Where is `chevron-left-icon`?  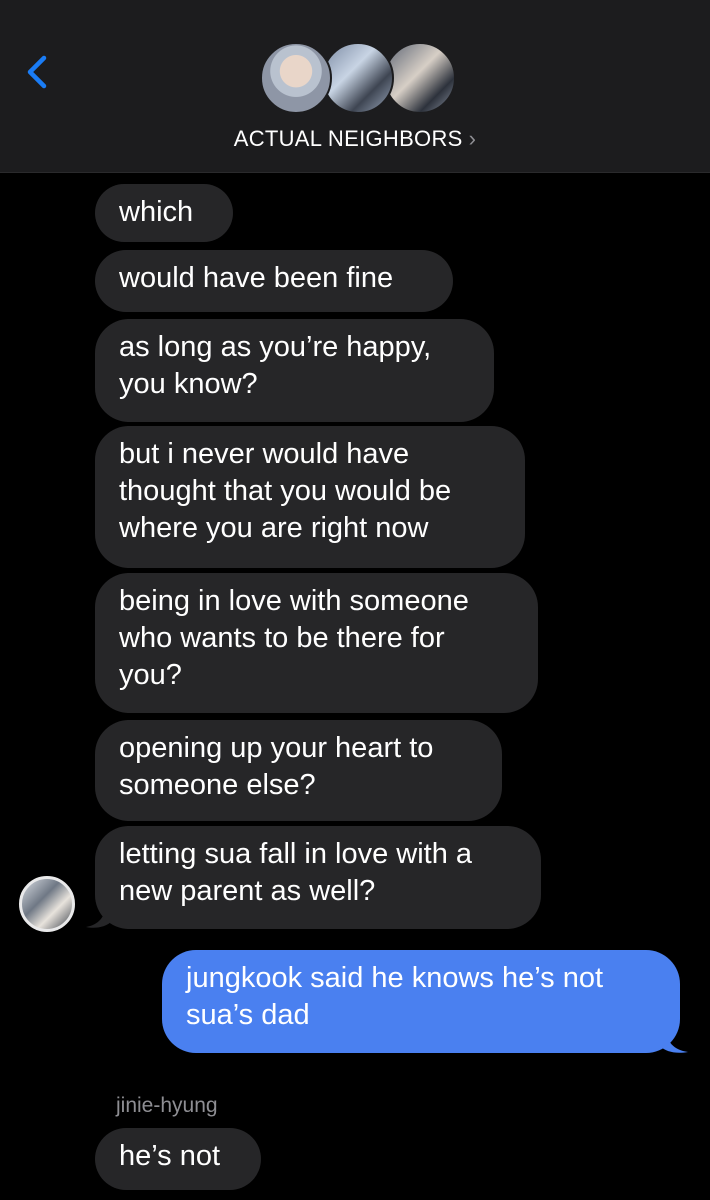 chevron-left-icon is located at coordinates (37, 72).